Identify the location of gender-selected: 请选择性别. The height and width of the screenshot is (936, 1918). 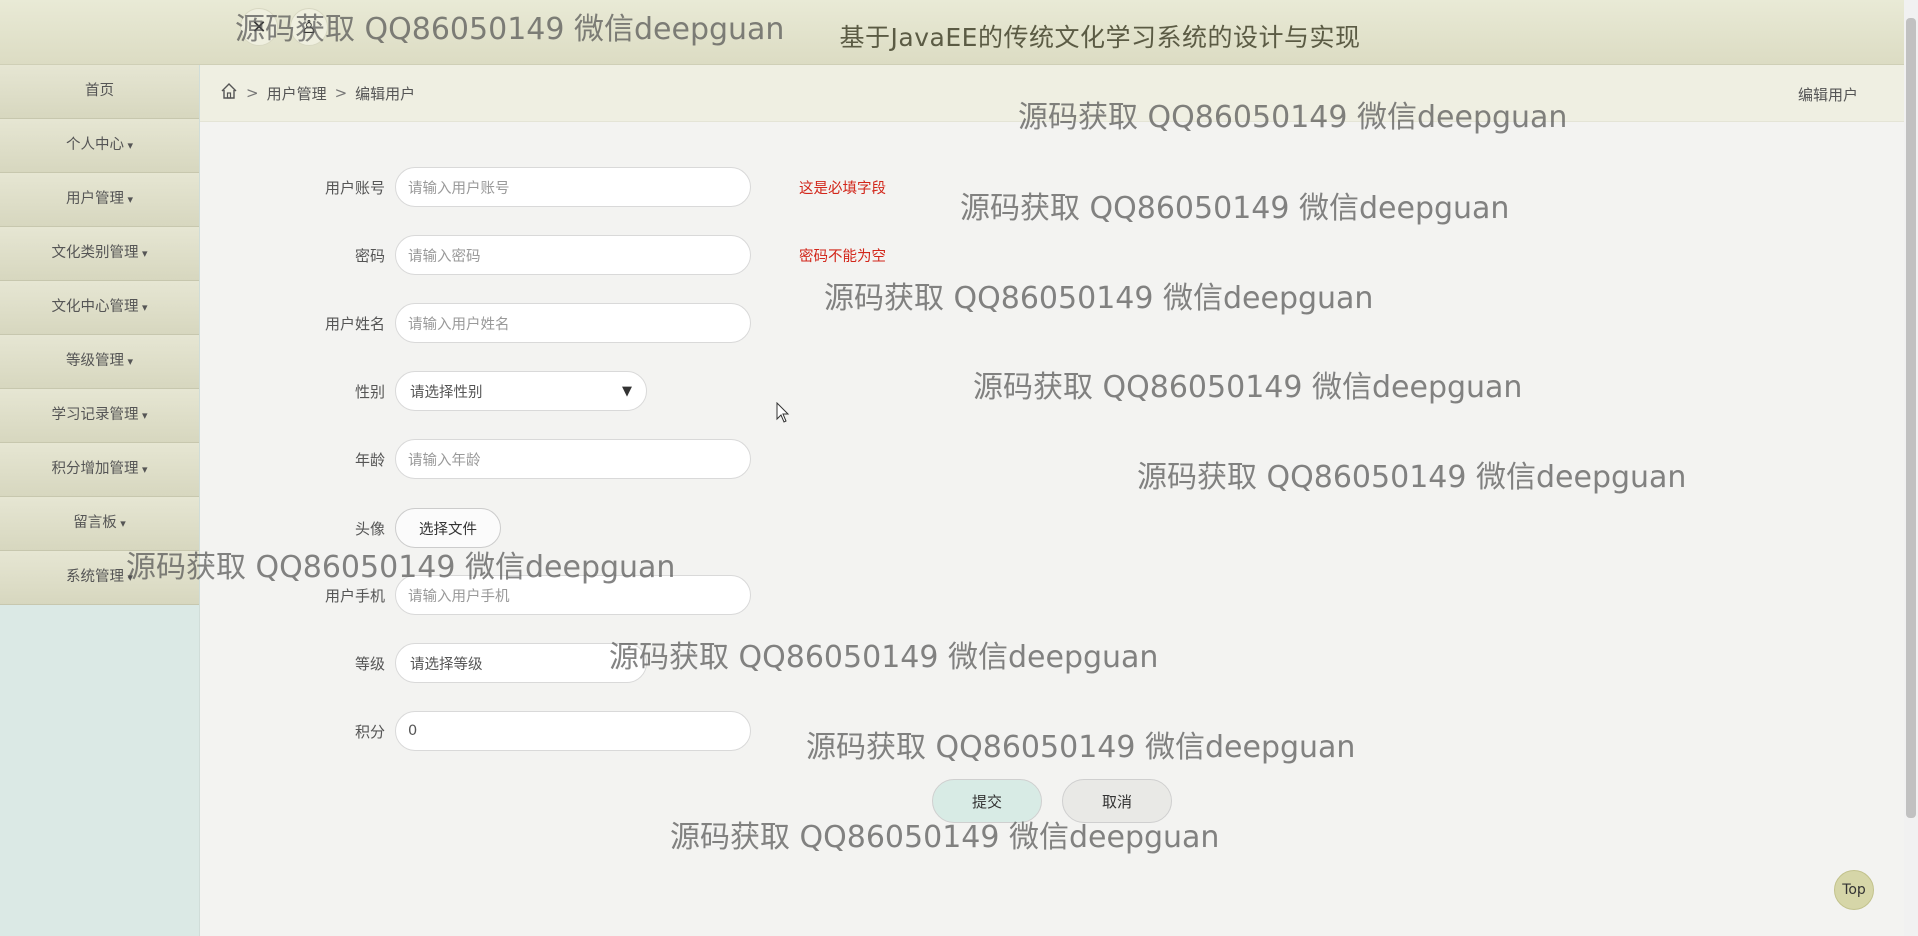
(446, 392).